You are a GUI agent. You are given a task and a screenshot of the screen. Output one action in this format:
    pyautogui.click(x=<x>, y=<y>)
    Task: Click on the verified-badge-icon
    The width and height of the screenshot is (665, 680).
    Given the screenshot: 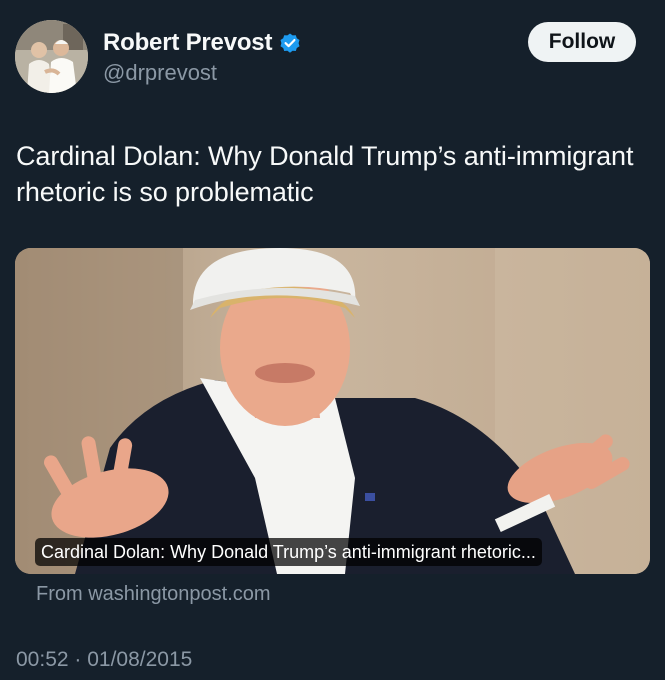 What is the action you would take?
    pyautogui.click(x=290, y=43)
    